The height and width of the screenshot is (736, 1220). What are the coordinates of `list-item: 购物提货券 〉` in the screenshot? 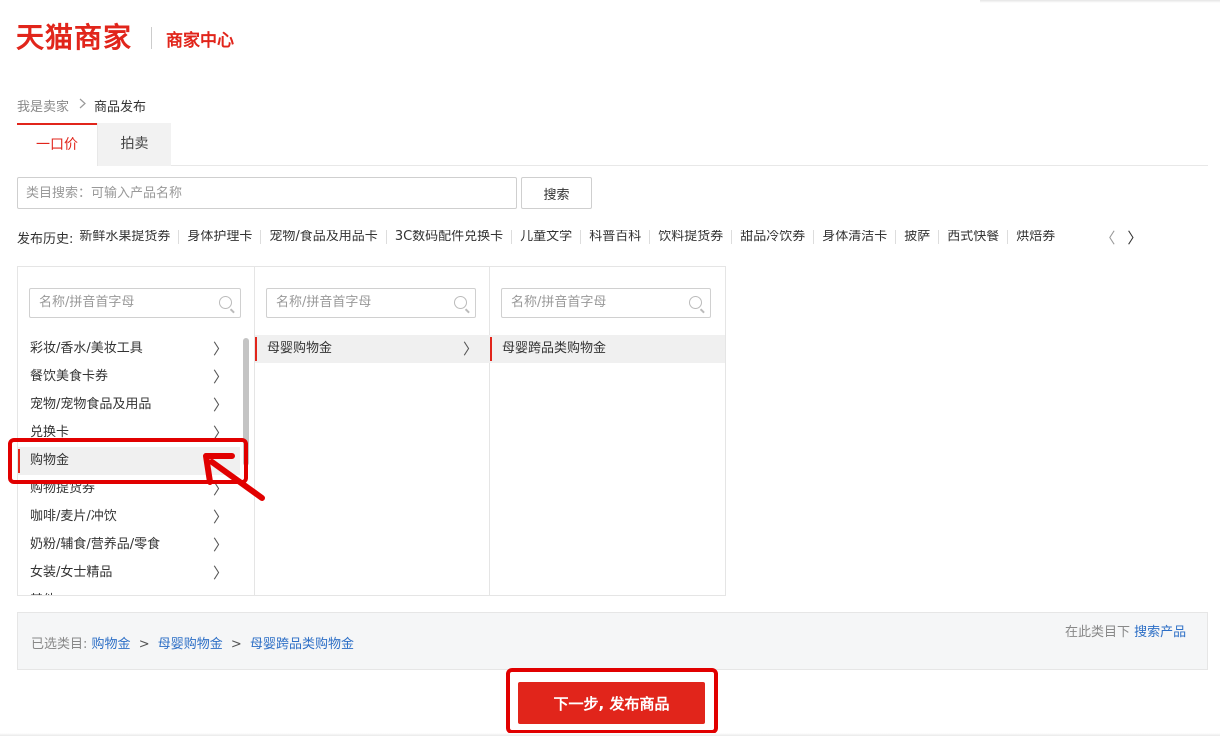 It's located at (129, 489).